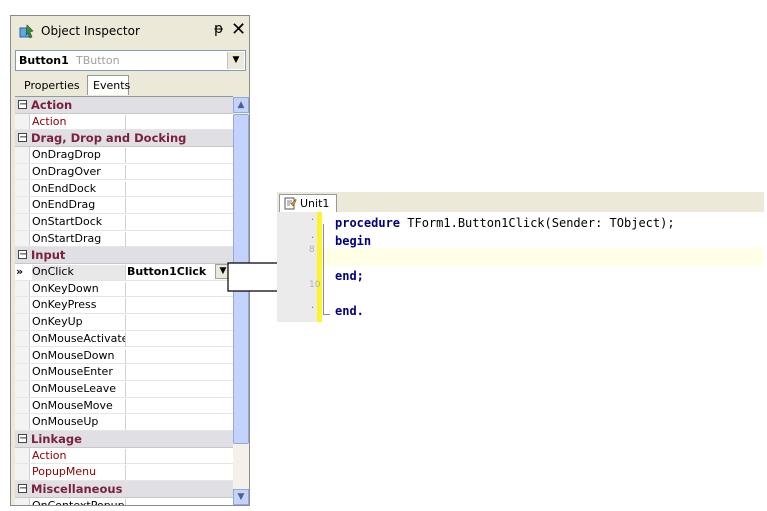  I want to click on code-fold-bracket, so click(326, 269).